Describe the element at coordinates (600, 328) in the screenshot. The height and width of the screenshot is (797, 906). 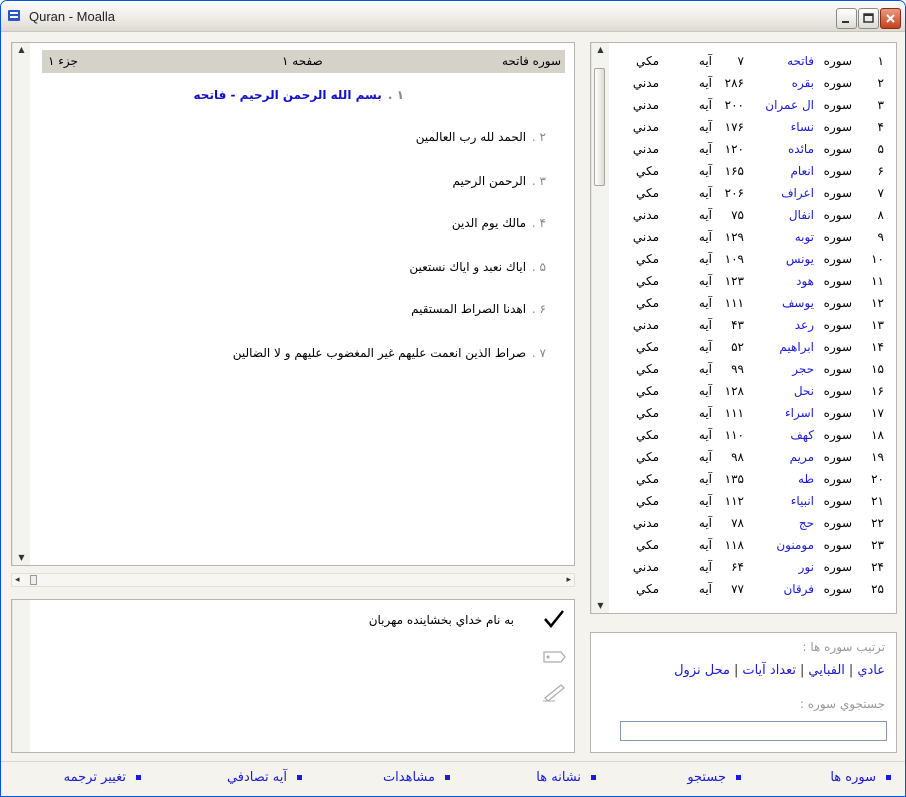
I see `surah-list-scrollbar: ▲ ▼` at that location.